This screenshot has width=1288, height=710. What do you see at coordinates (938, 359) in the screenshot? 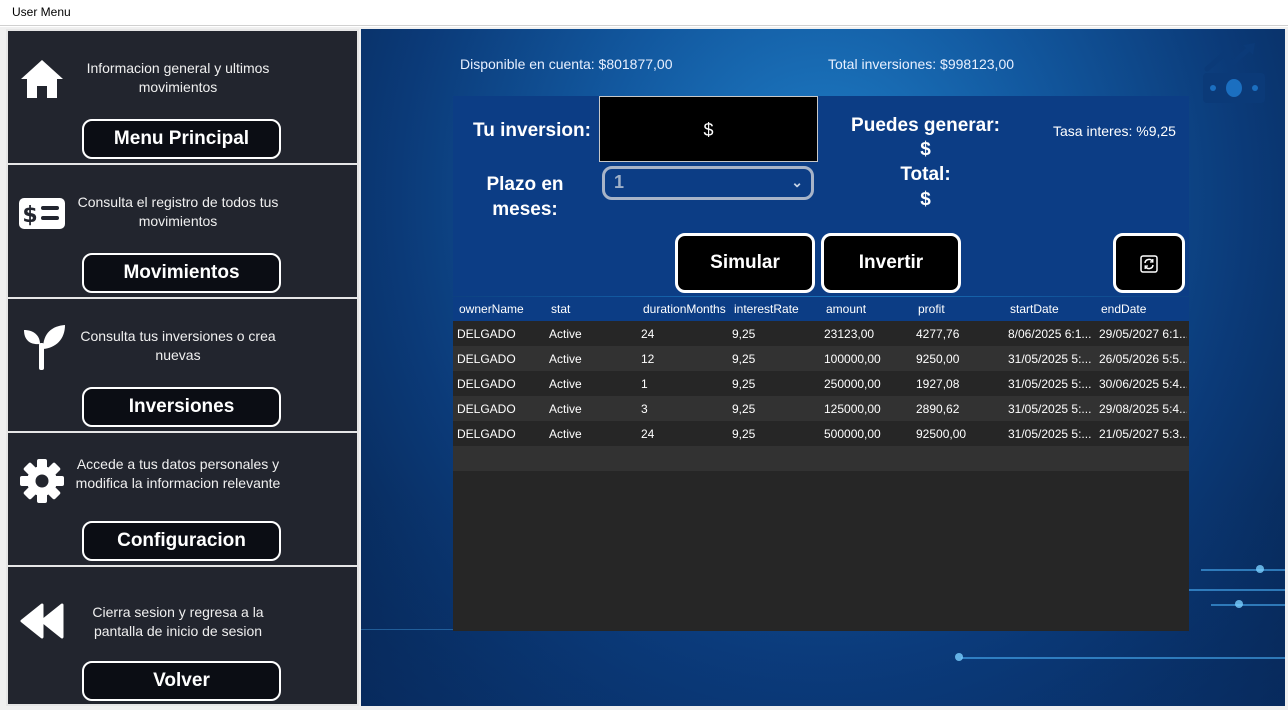
I see `table-cell: 9250,00` at bounding box center [938, 359].